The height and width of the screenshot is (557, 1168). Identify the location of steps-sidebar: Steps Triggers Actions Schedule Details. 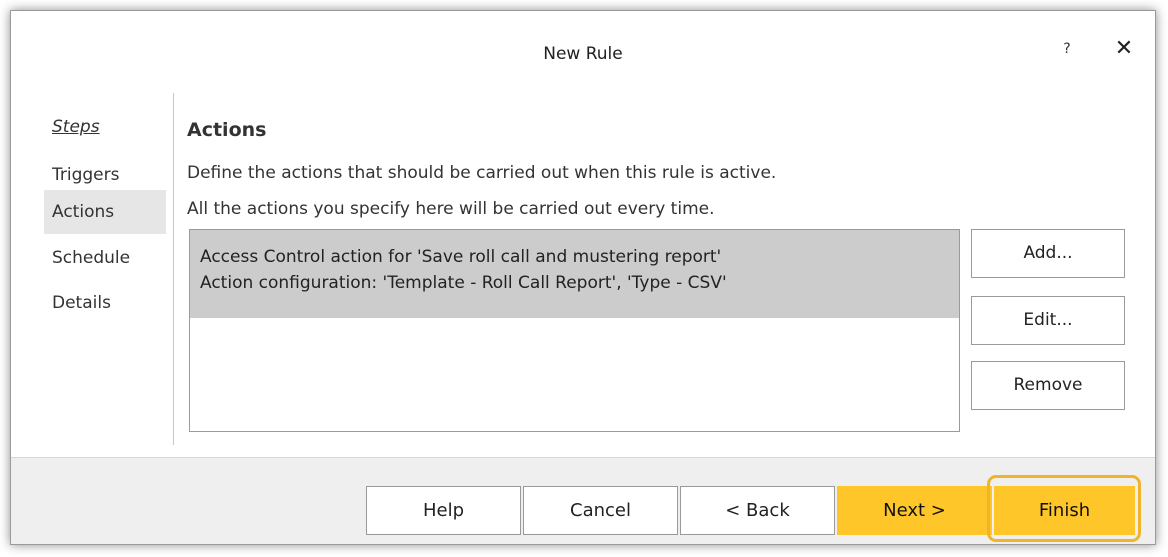
(92, 279).